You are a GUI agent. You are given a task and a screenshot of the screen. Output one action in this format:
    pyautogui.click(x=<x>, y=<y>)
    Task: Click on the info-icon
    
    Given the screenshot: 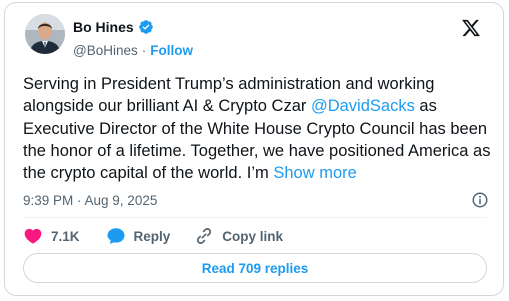 What is the action you would take?
    pyautogui.click(x=480, y=200)
    